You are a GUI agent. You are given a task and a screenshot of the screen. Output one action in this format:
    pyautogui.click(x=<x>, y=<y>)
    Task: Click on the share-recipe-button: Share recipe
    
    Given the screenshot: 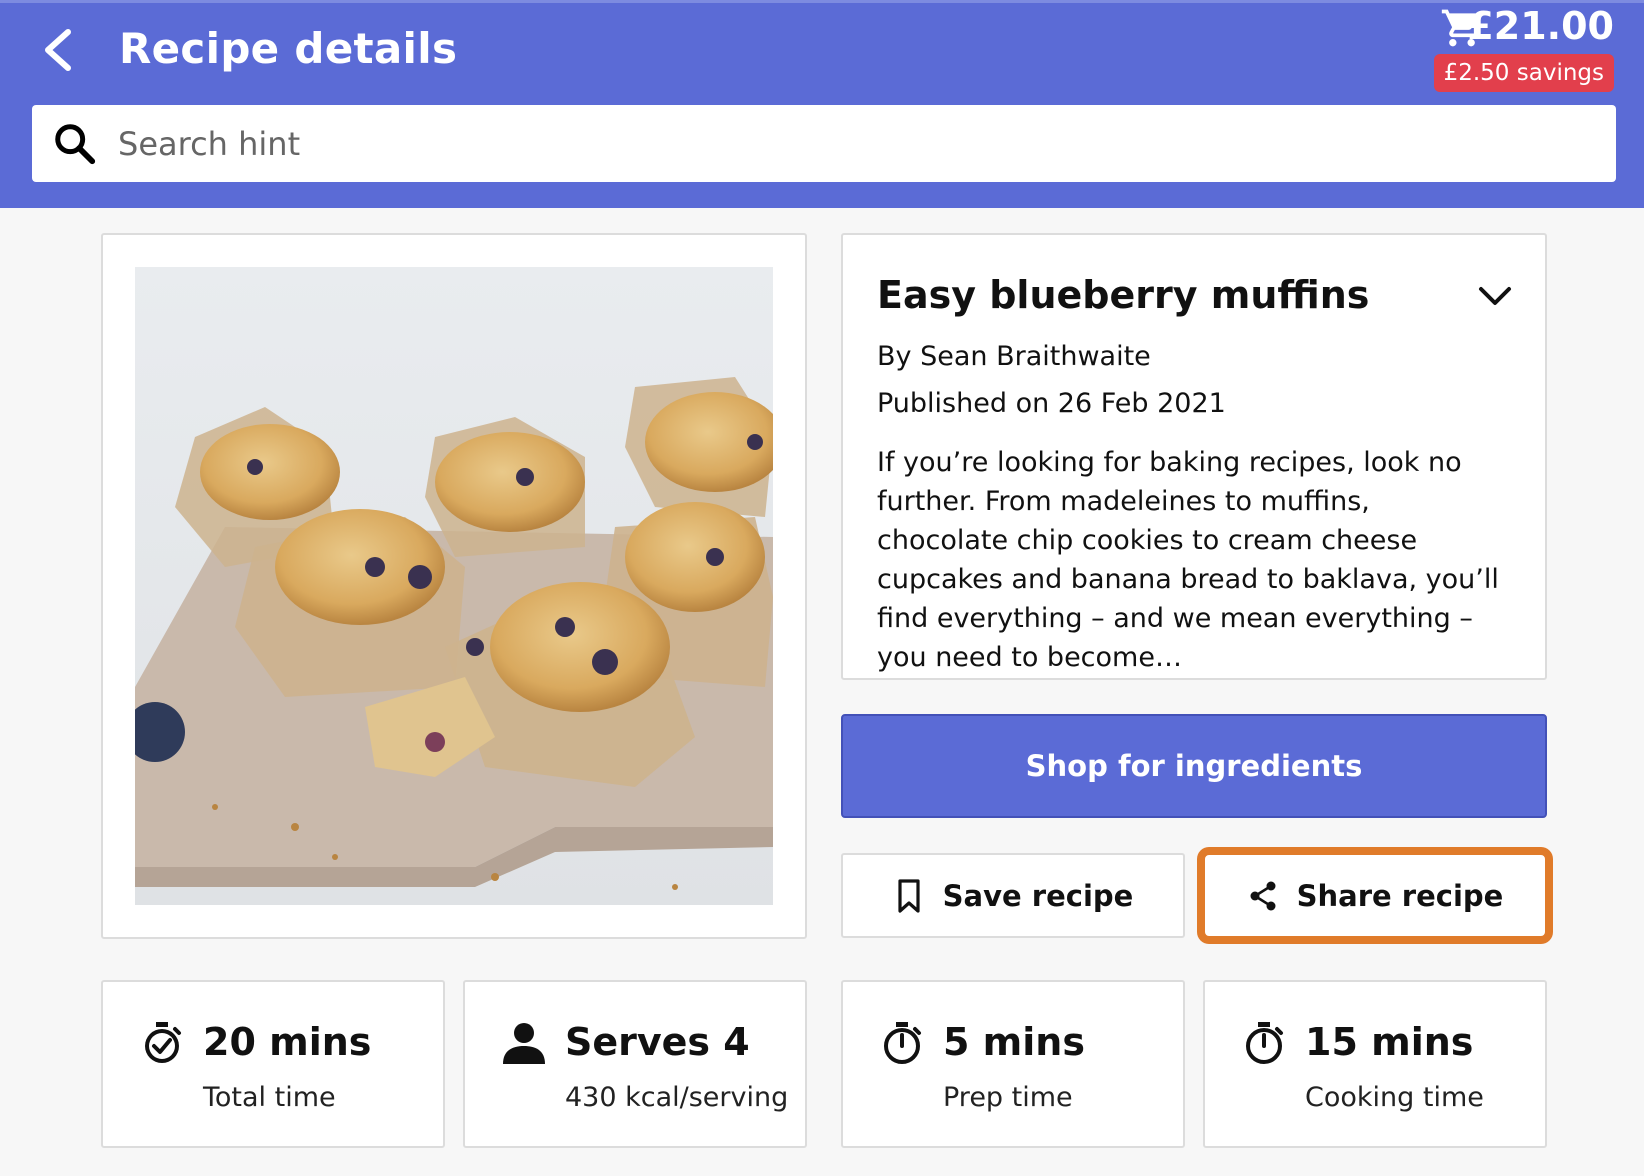 What is the action you would take?
    pyautogui.click(x=1375, y=895)
    